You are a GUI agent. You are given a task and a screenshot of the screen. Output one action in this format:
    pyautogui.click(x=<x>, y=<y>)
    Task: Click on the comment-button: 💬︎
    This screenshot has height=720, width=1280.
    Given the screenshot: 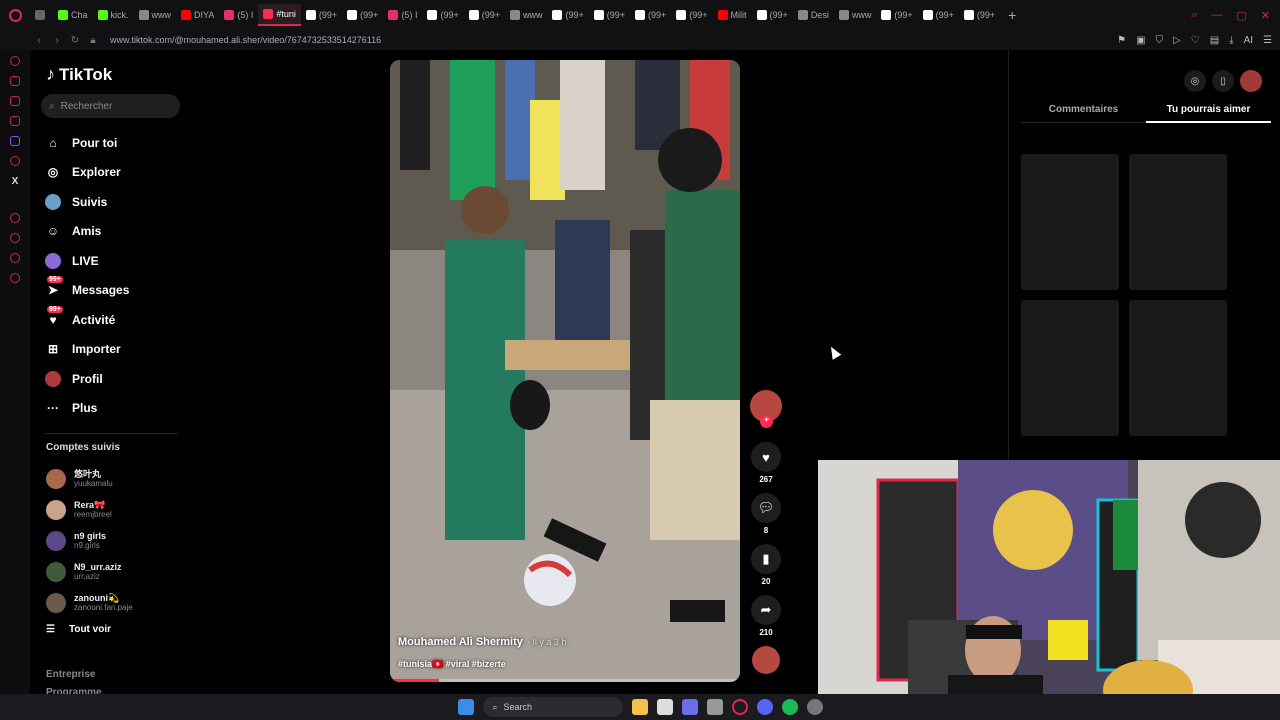 What is the action you would take?
    pyautogui.click(x=766, y=508)
    